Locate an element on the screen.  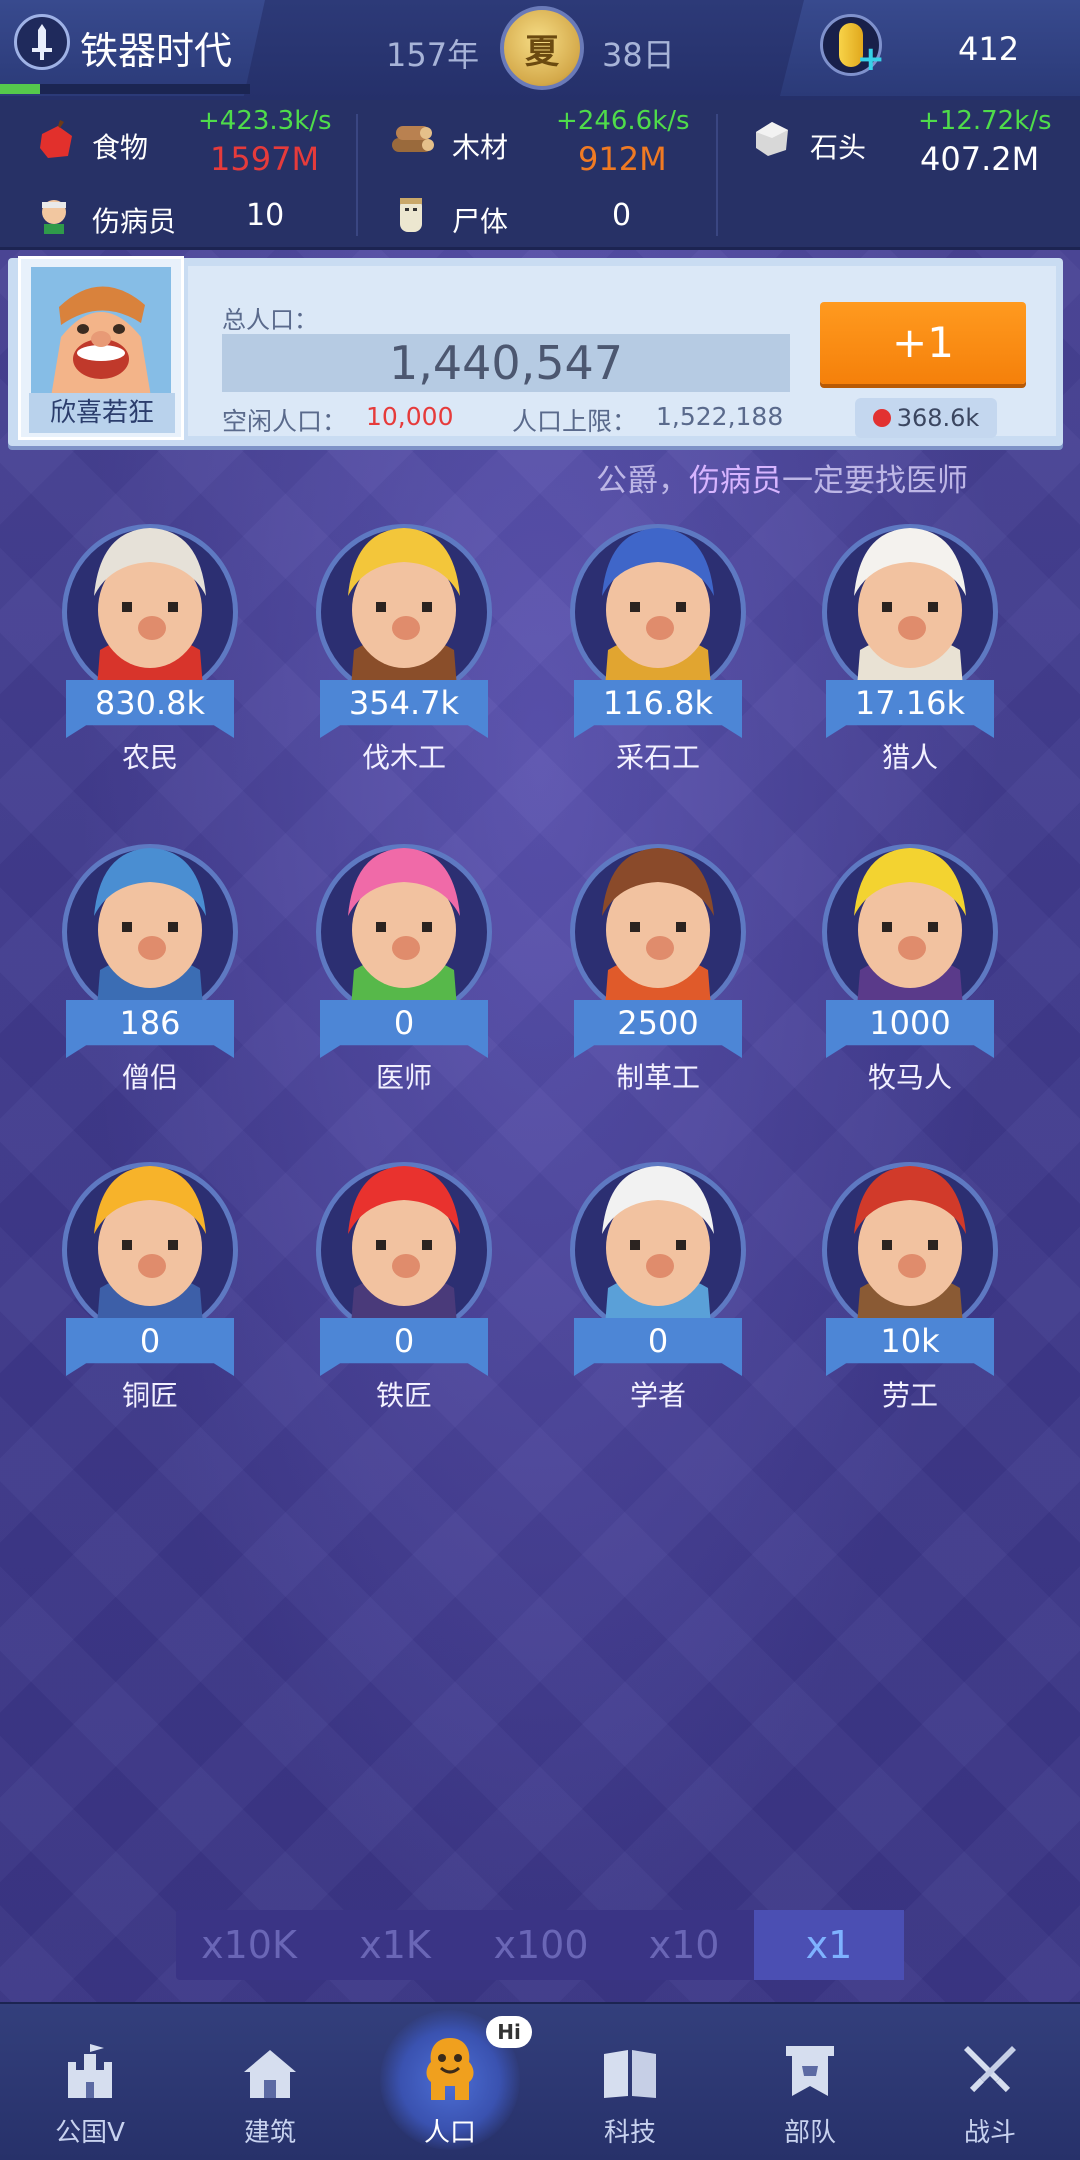
nav-buildings: 建筑 is located at coordinates (270, 2081).